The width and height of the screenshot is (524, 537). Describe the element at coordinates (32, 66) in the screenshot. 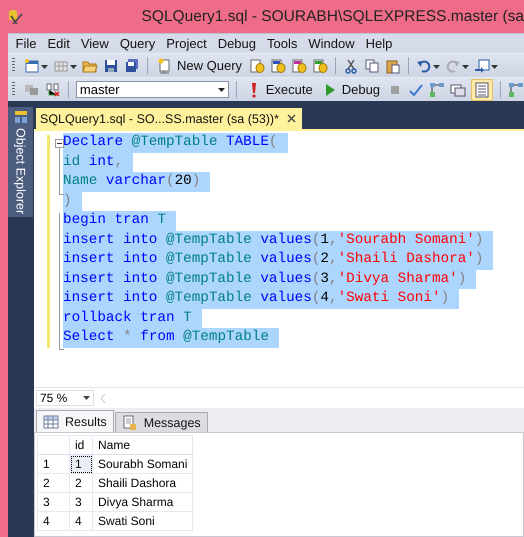

I see `window-icon` at that location.